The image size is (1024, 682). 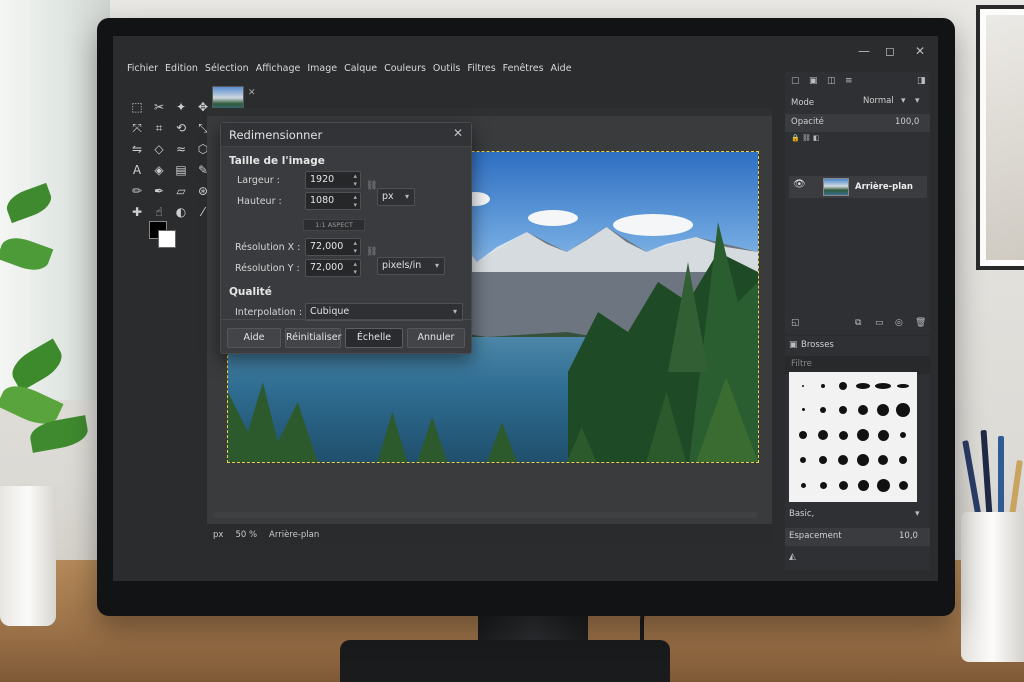 I want to click on menu-image: Image, so click(x=322, y=69).